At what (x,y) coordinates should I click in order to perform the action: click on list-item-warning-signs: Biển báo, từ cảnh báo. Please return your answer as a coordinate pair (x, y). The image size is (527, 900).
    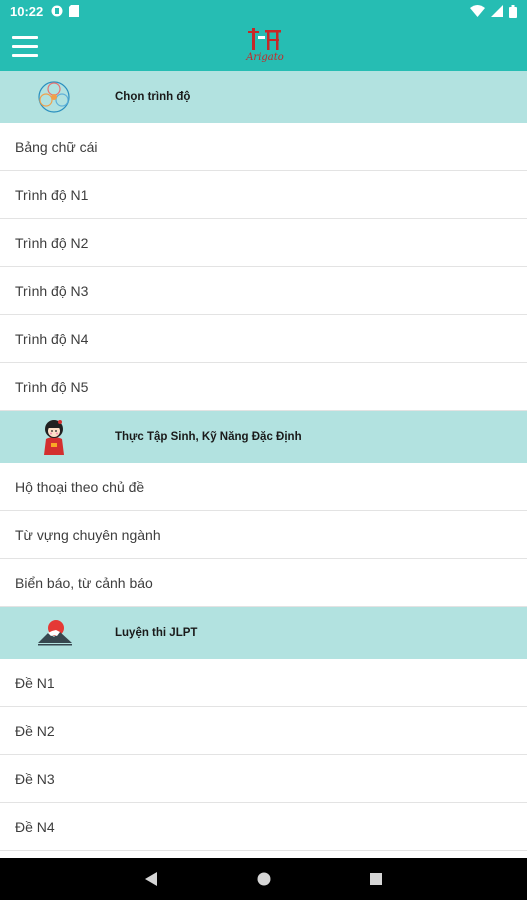
    Looking at the image, I should click on (263, 583).